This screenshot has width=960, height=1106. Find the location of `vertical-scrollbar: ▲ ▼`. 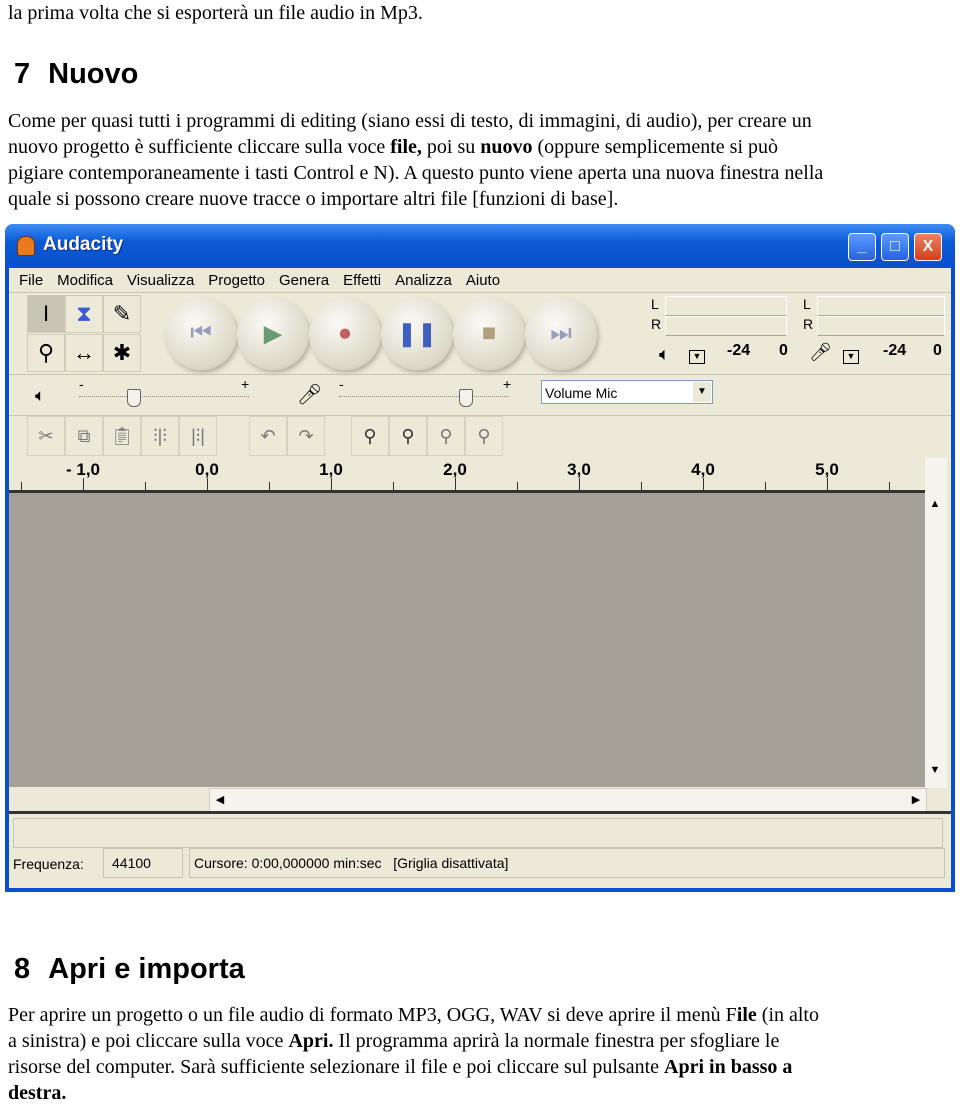

vertical-scrollbar: ▲ ▼ is located at coordinates (936, 623).